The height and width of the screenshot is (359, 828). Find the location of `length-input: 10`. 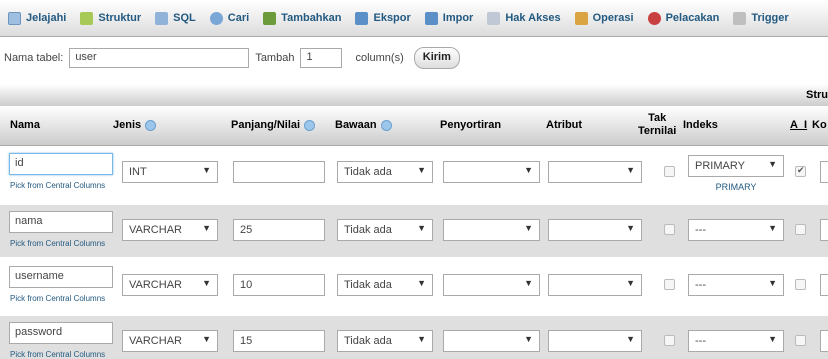

length-input: 10 is located at coordinates (279, 285).